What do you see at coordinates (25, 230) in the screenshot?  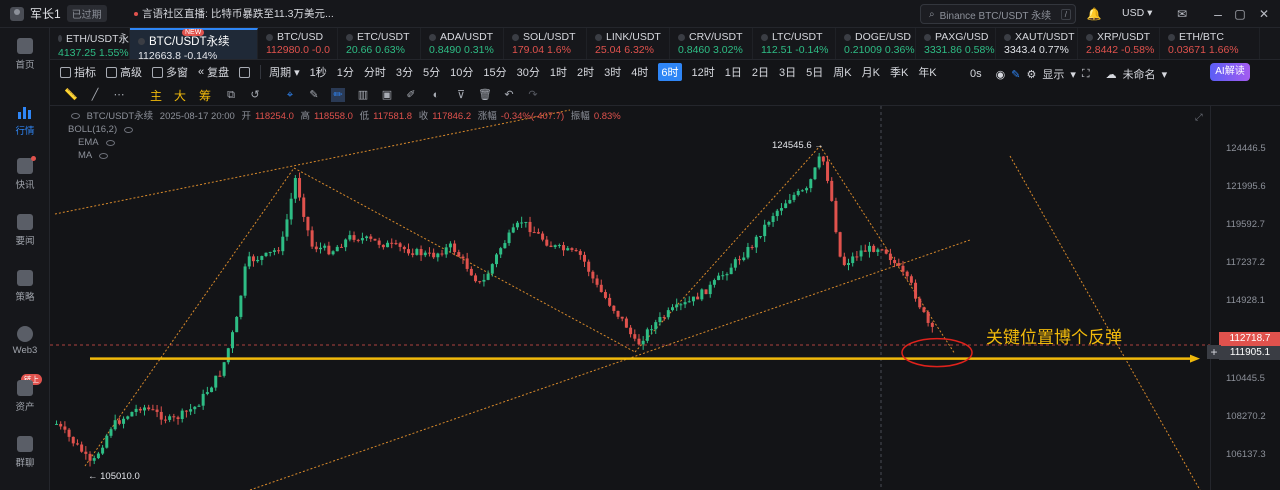 I see `sidebar-item-headlines: 要闻` at bounding box center [25, 230].